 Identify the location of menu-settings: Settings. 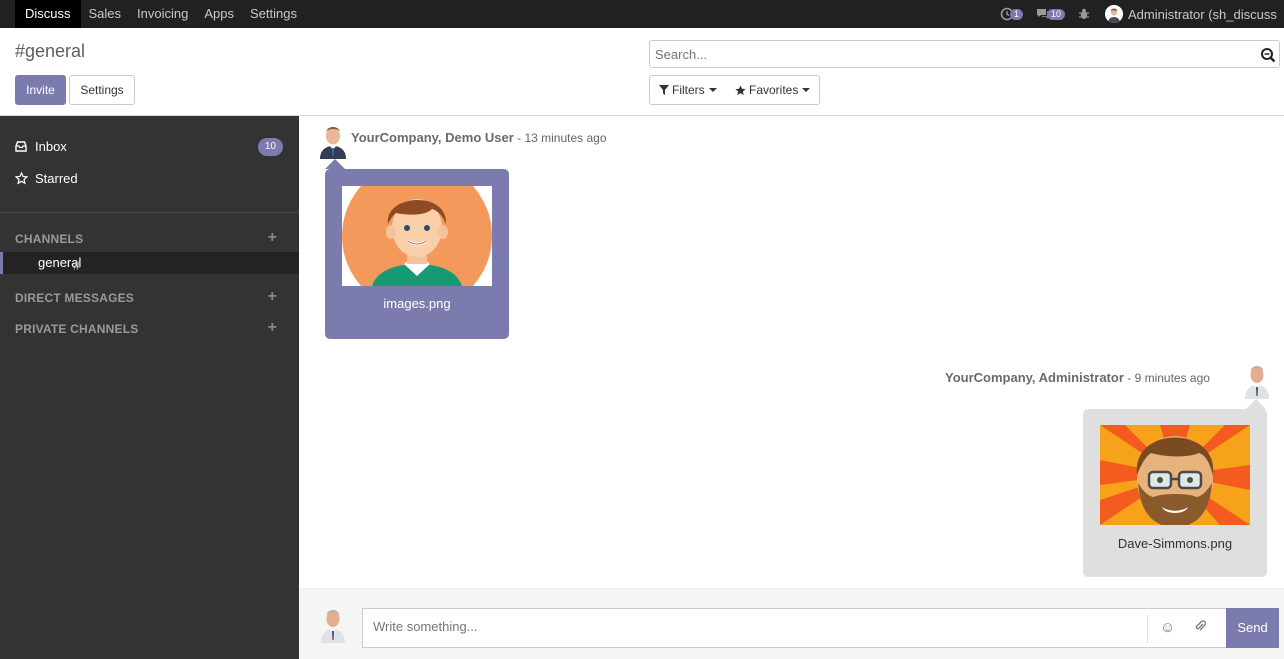
(273, 14).